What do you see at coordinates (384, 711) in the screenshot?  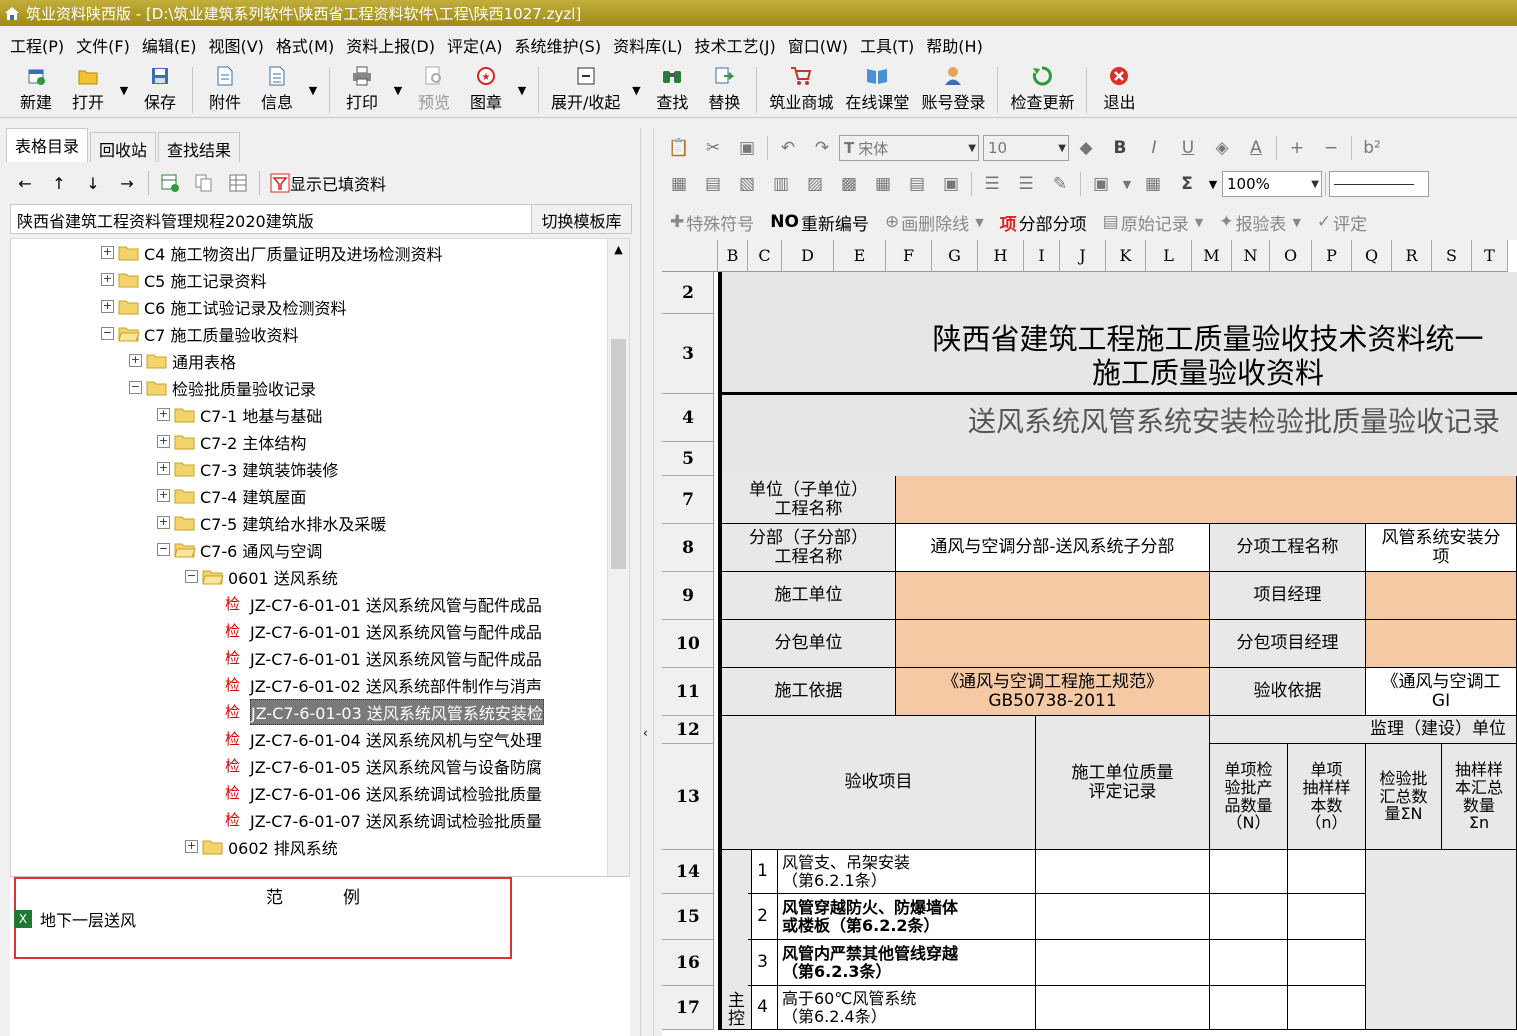 I see `tree-leaf-form: 检 JZ-C7-6-01-03 送风系统风管系统安装检` at bounding box center [384, 711].